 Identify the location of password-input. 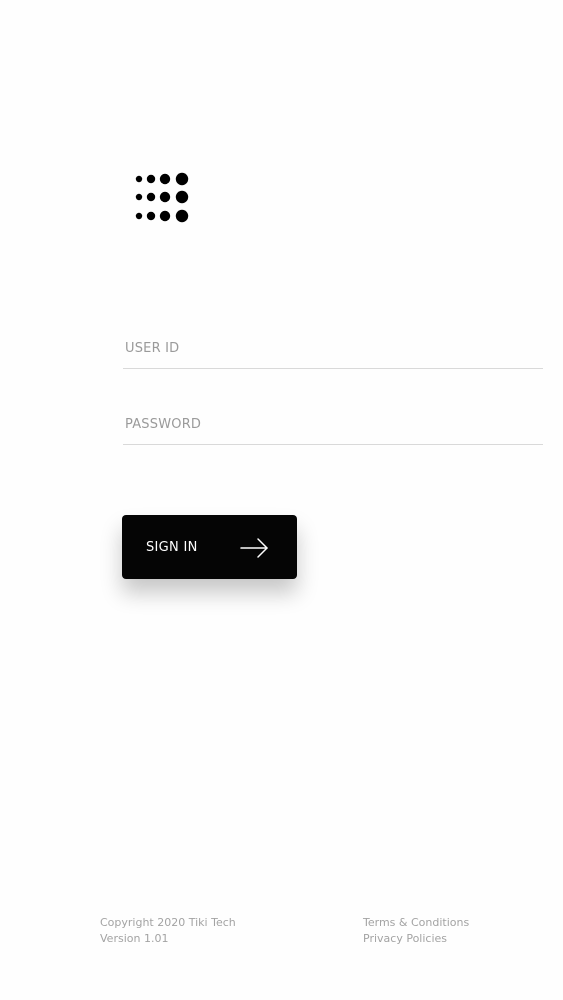
(333, 424).